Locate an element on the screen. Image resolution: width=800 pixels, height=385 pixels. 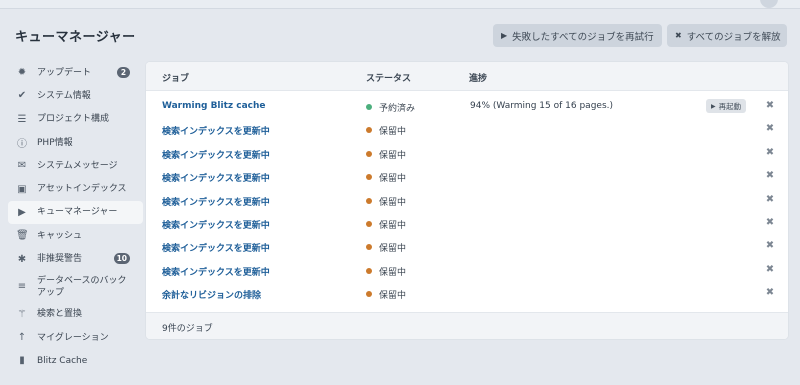
retry-failed-jobs-label: 失敗したすべてのジョブを再試行 is located at coordinates (583, 37).